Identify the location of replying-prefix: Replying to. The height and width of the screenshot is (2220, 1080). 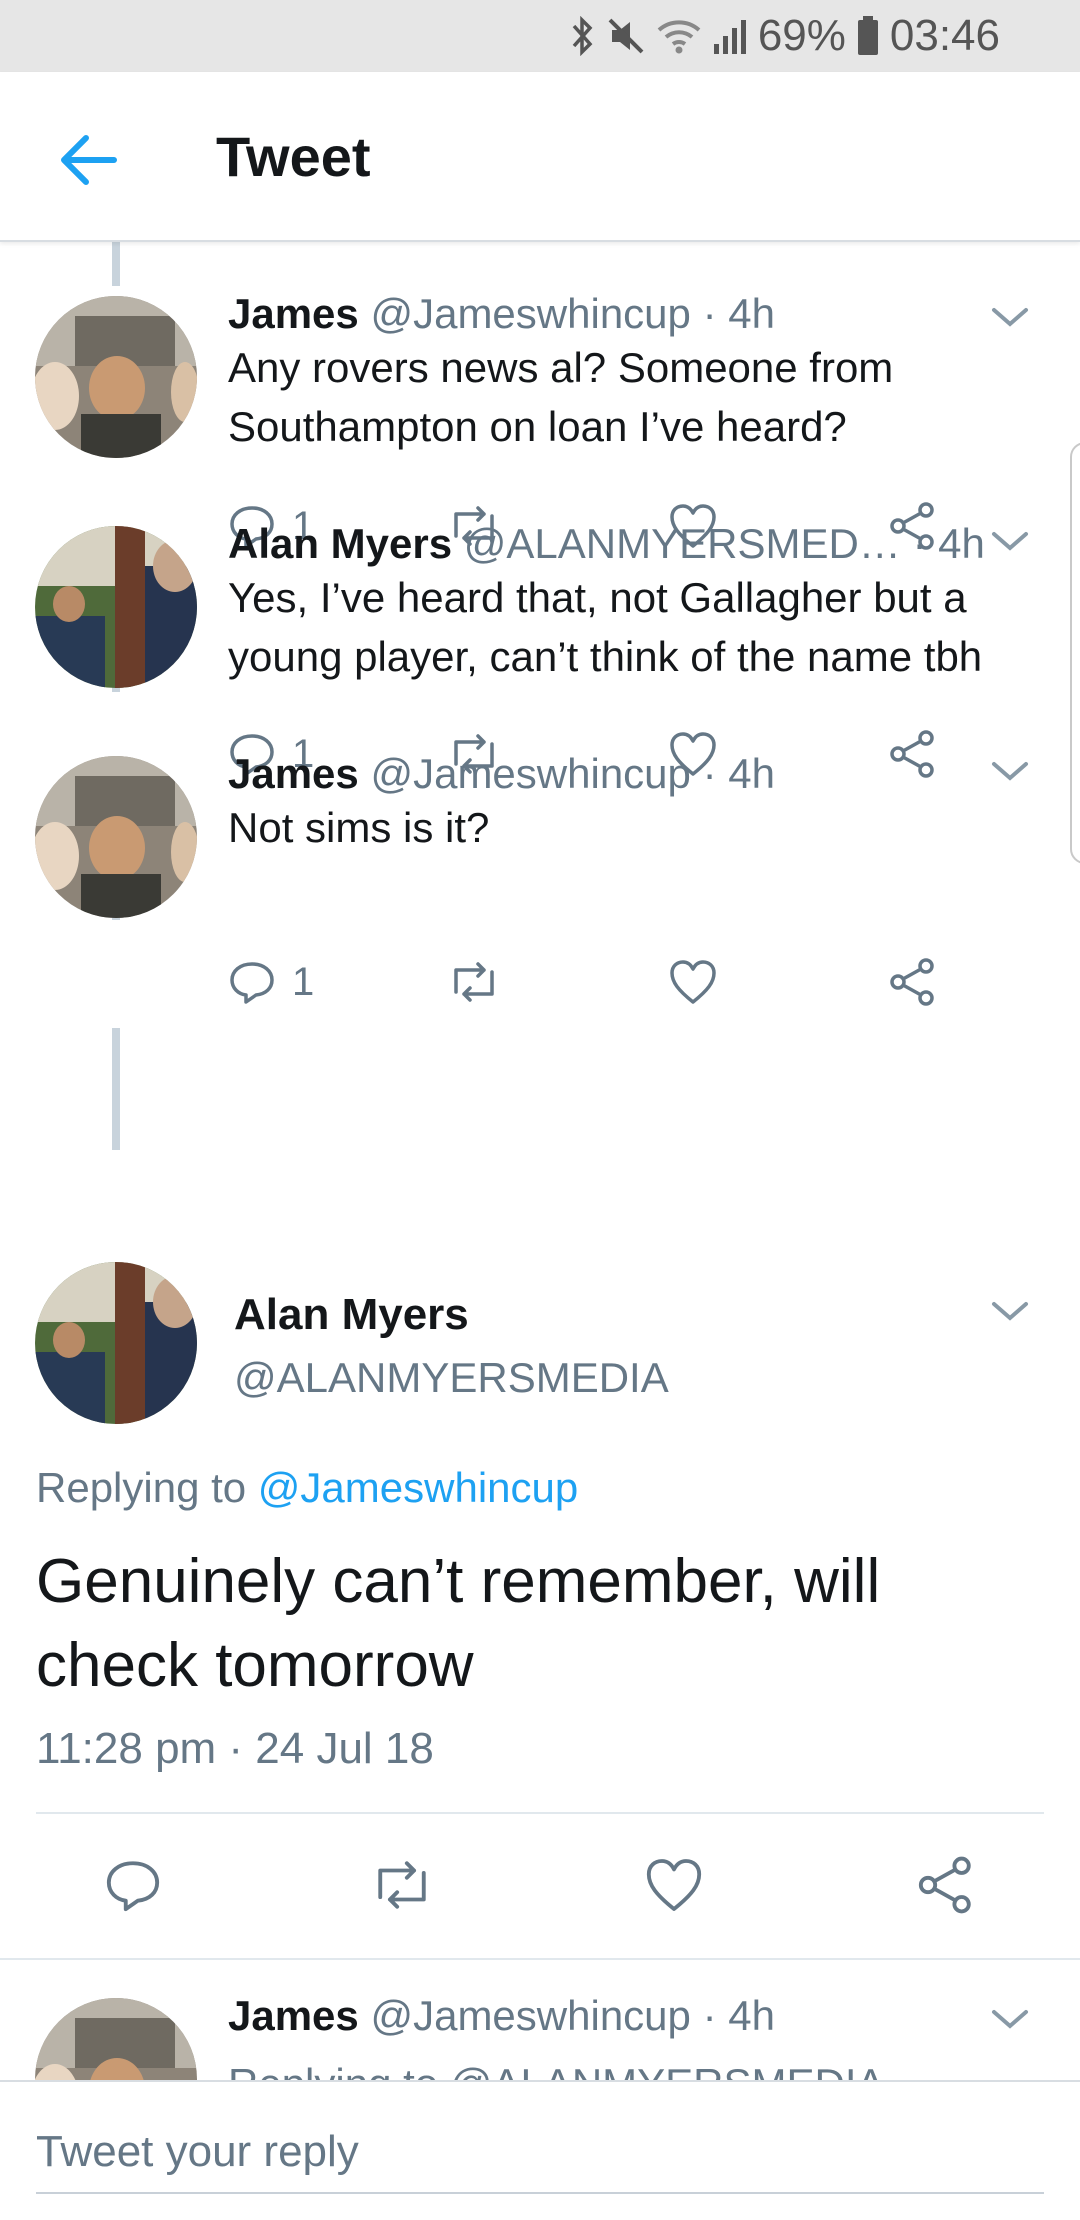
(141, 1487).